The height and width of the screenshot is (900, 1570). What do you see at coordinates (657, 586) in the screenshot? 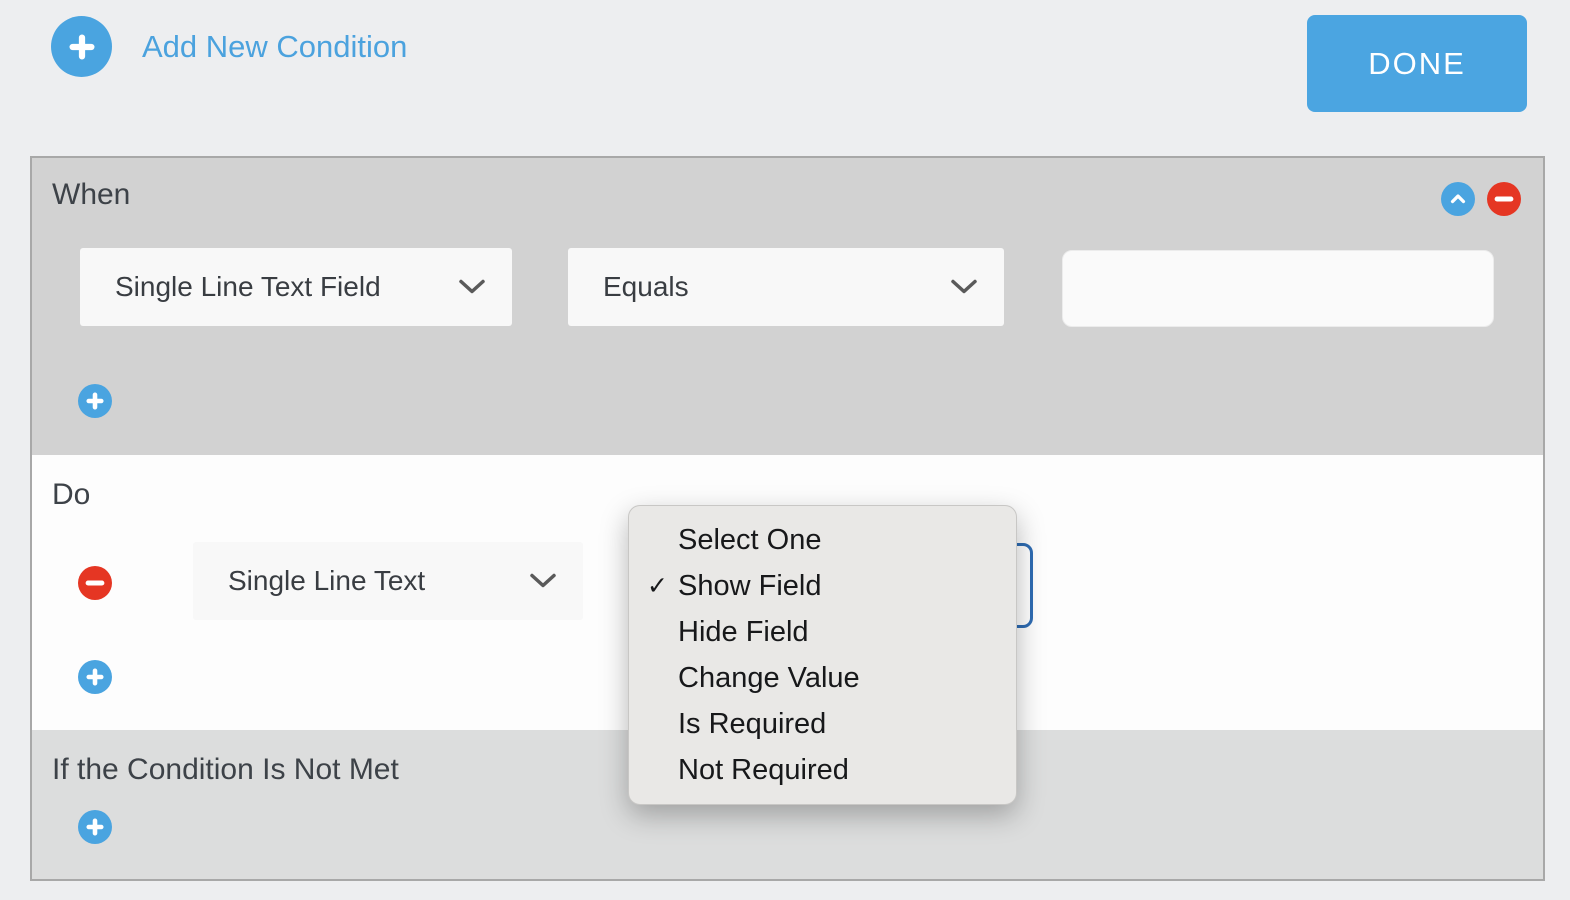
I see `checkmark-icon: ✓` at bounding box center [657, 586].